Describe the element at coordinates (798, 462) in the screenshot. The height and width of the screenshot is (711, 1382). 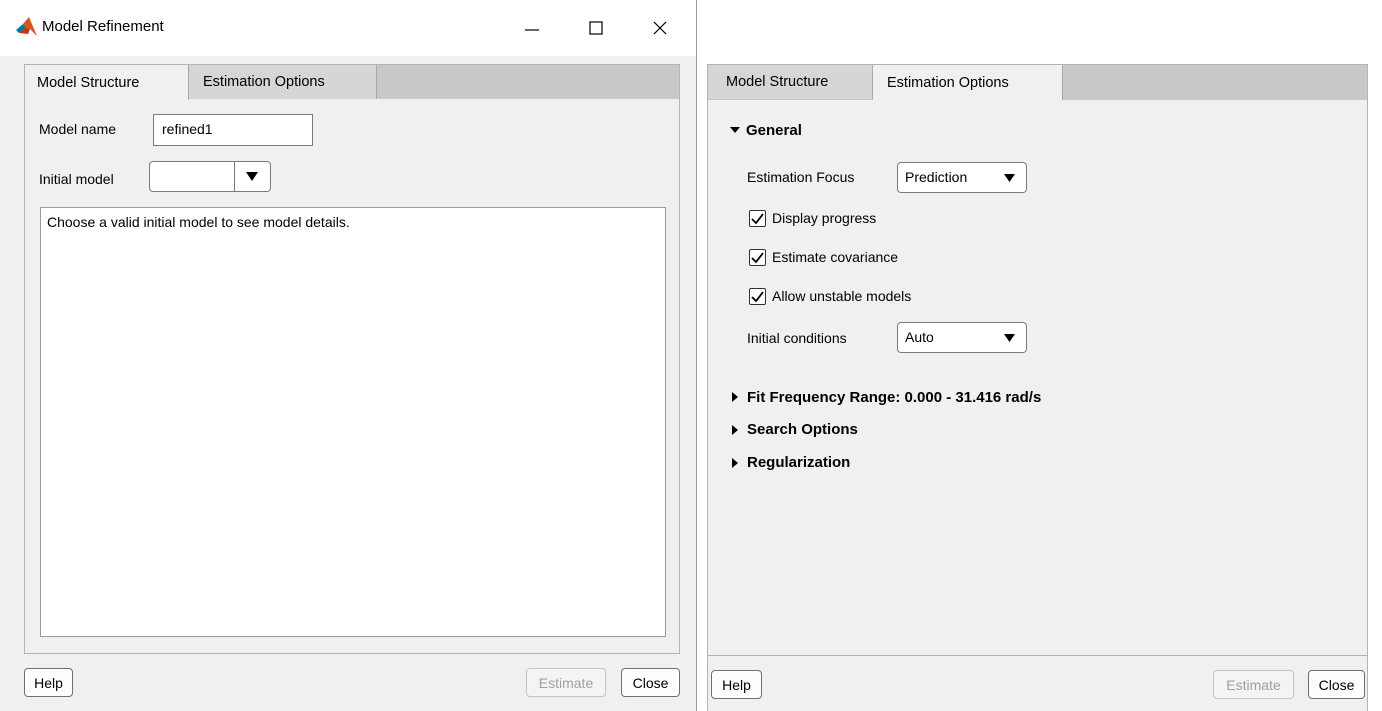
I see `regularization-section-header: Regularization` at that location.